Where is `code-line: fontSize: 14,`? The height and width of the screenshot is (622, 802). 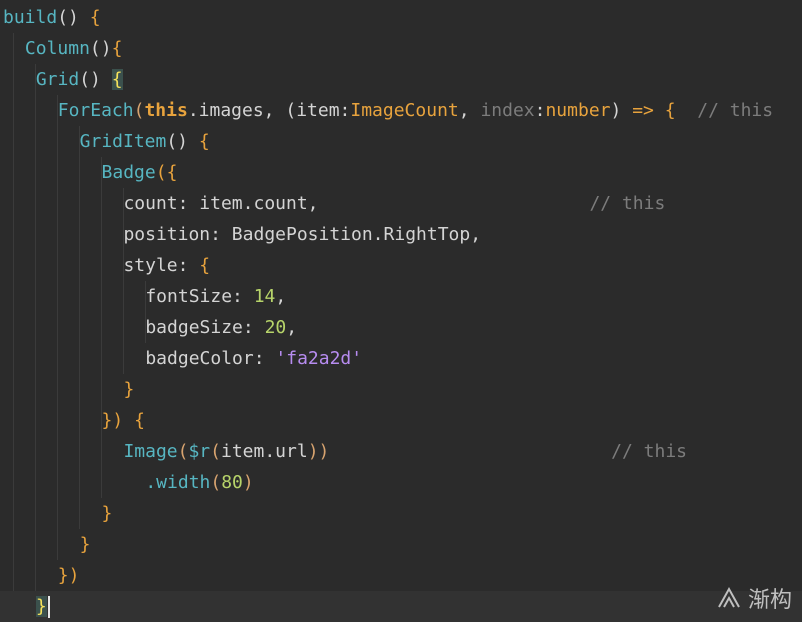
code-line: fontSize: 14, is located at coordinates (401, 296).